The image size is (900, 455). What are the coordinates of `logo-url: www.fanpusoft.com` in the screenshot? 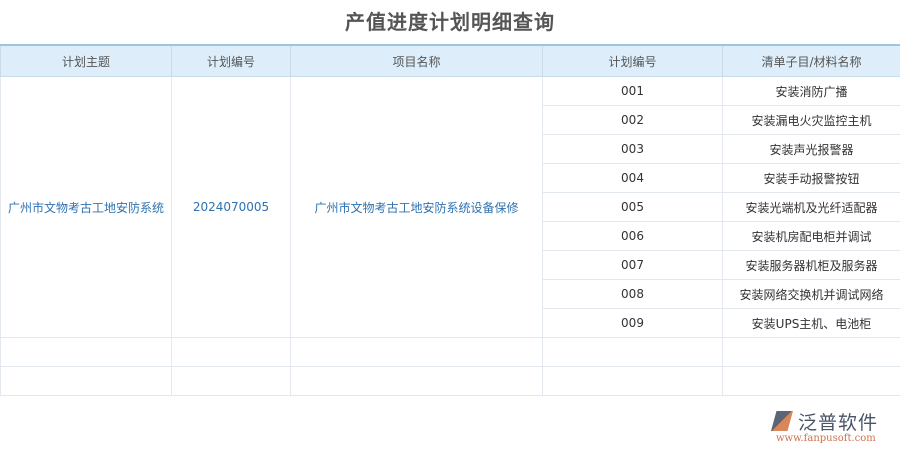 It's located at (826, 438).